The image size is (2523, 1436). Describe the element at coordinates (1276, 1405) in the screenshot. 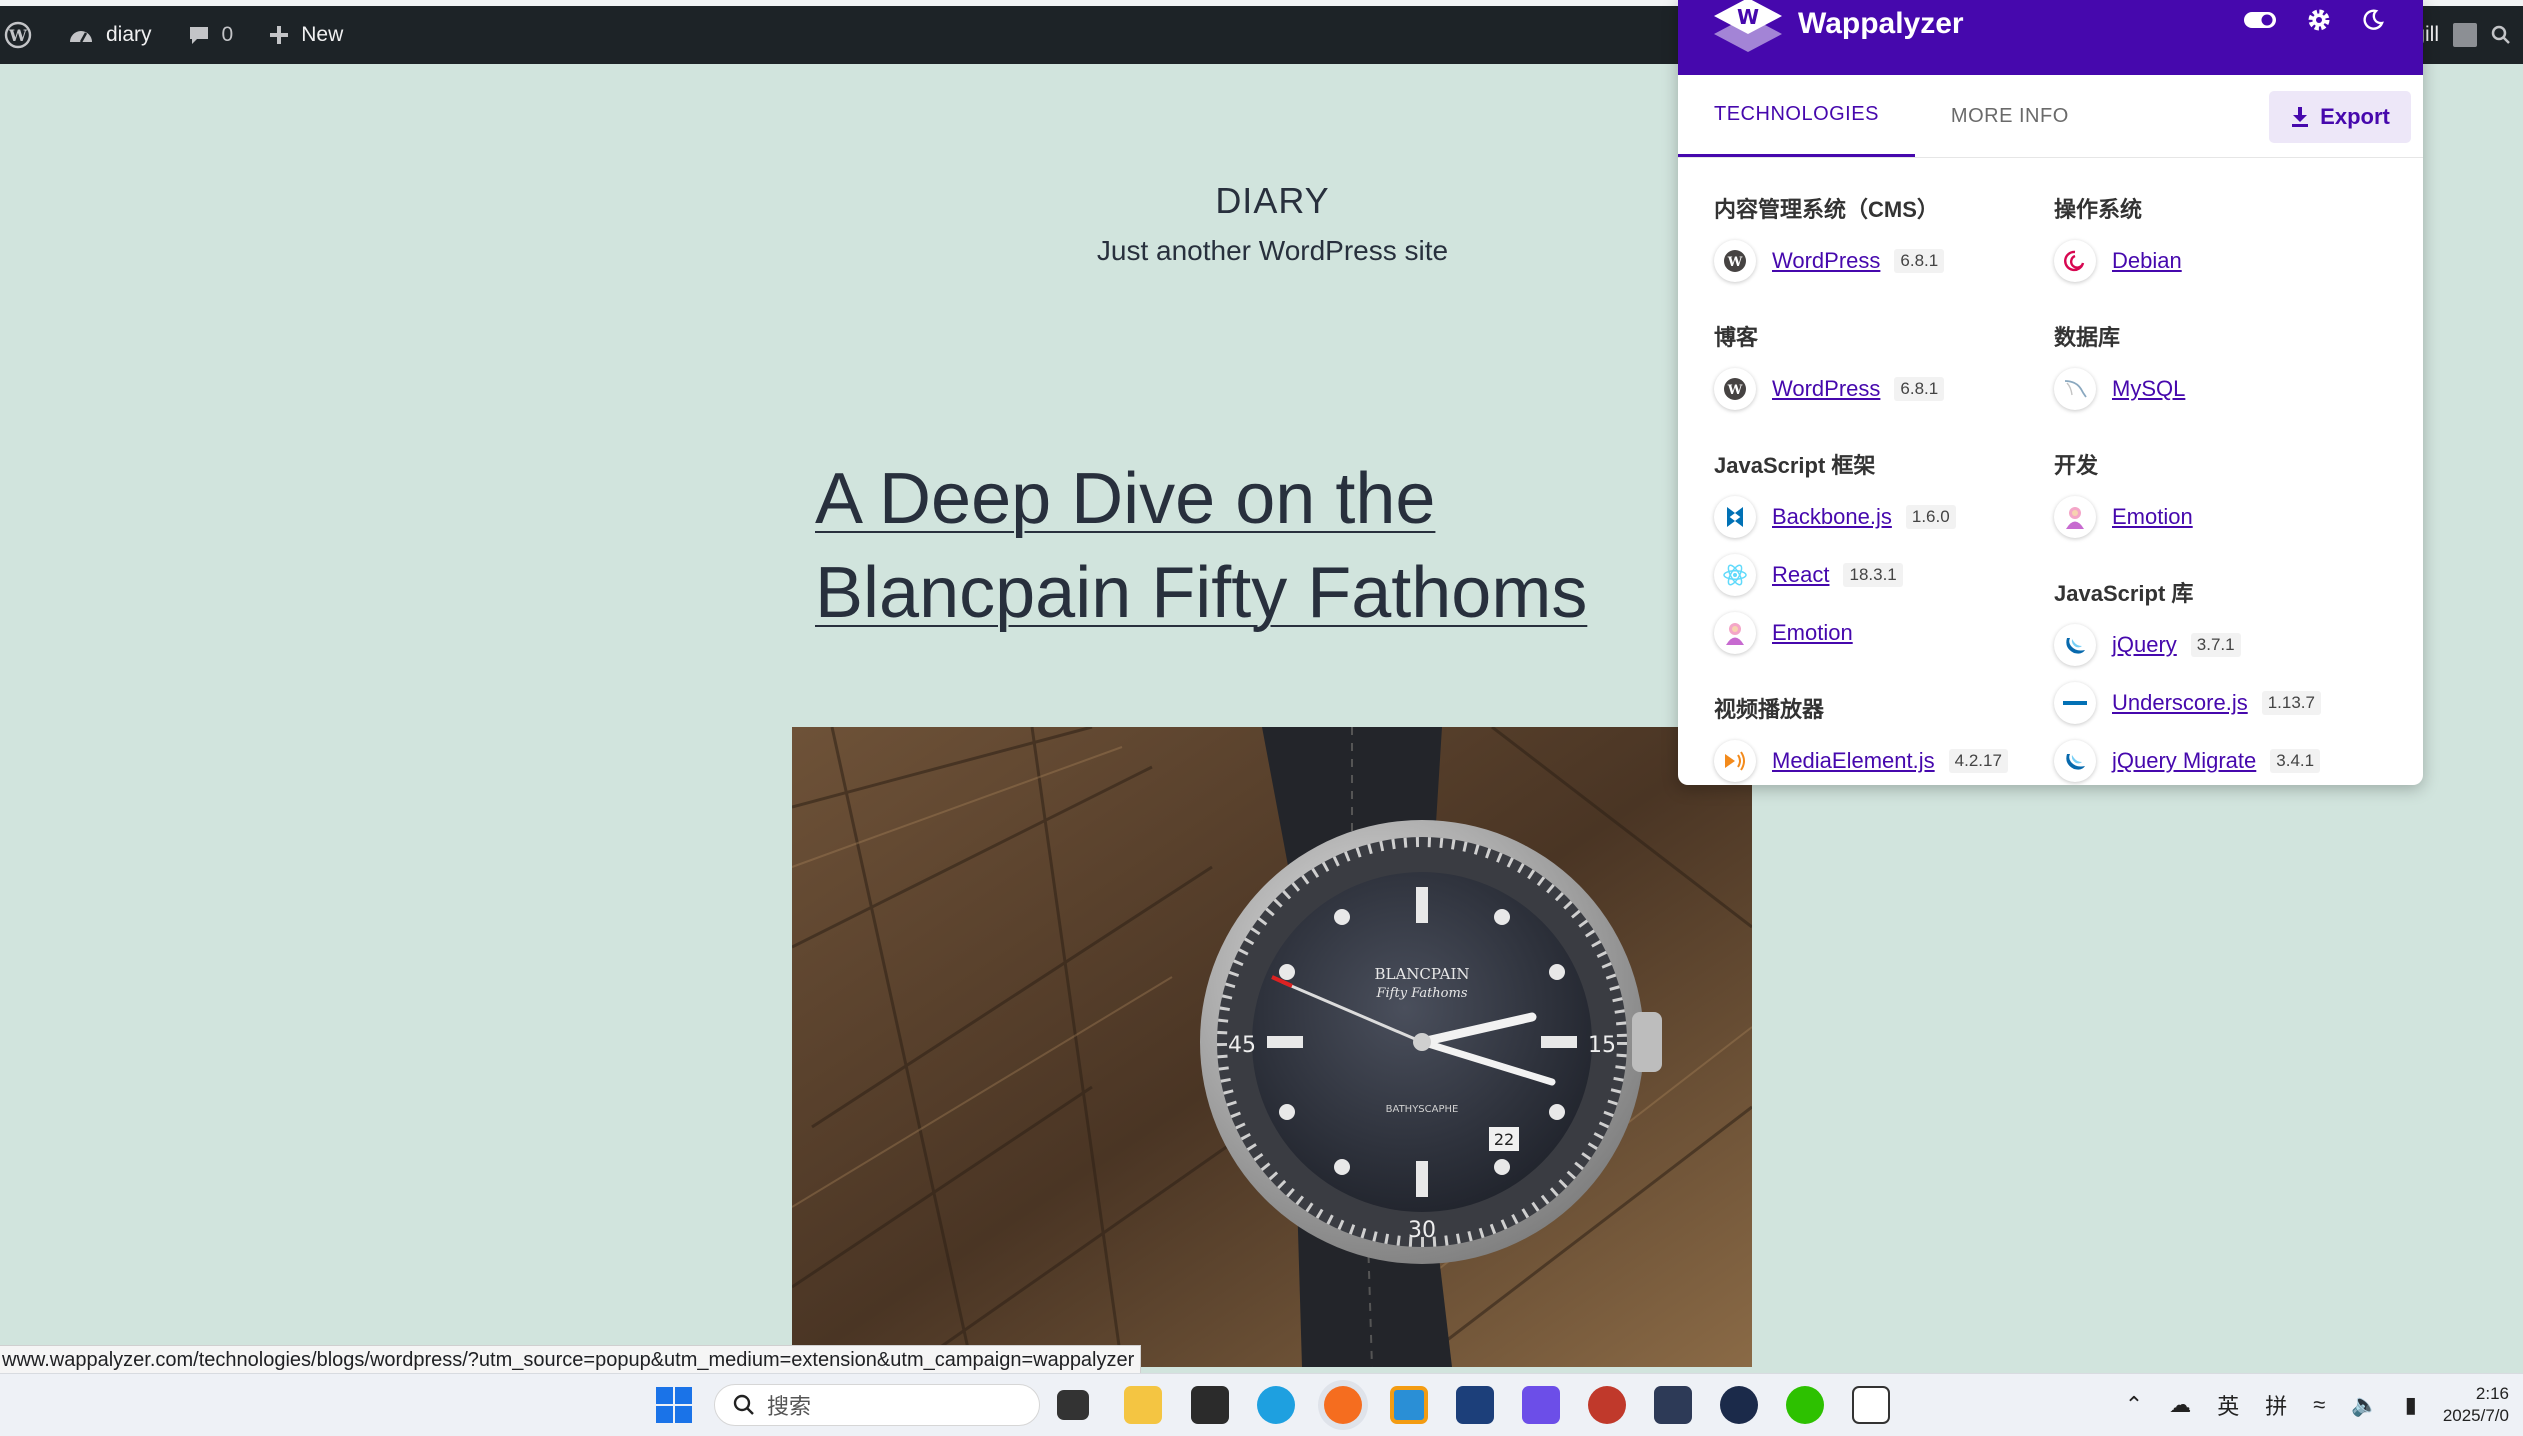

I see `edge-icon` at that location.